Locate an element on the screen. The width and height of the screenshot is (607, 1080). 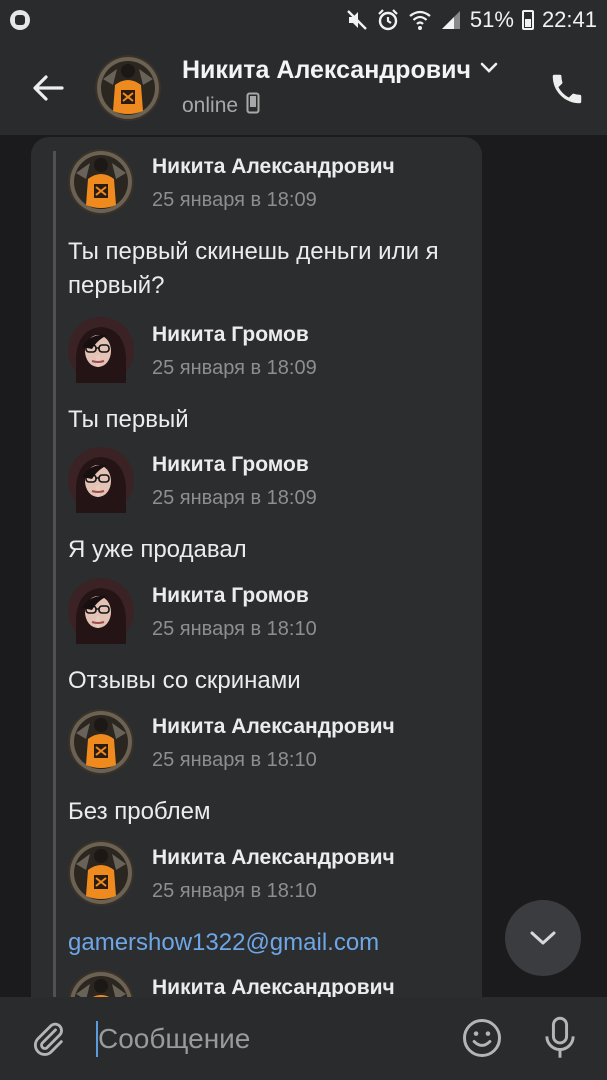
forwarded-message: Никита Александрович is located at coordinates (273, 983).